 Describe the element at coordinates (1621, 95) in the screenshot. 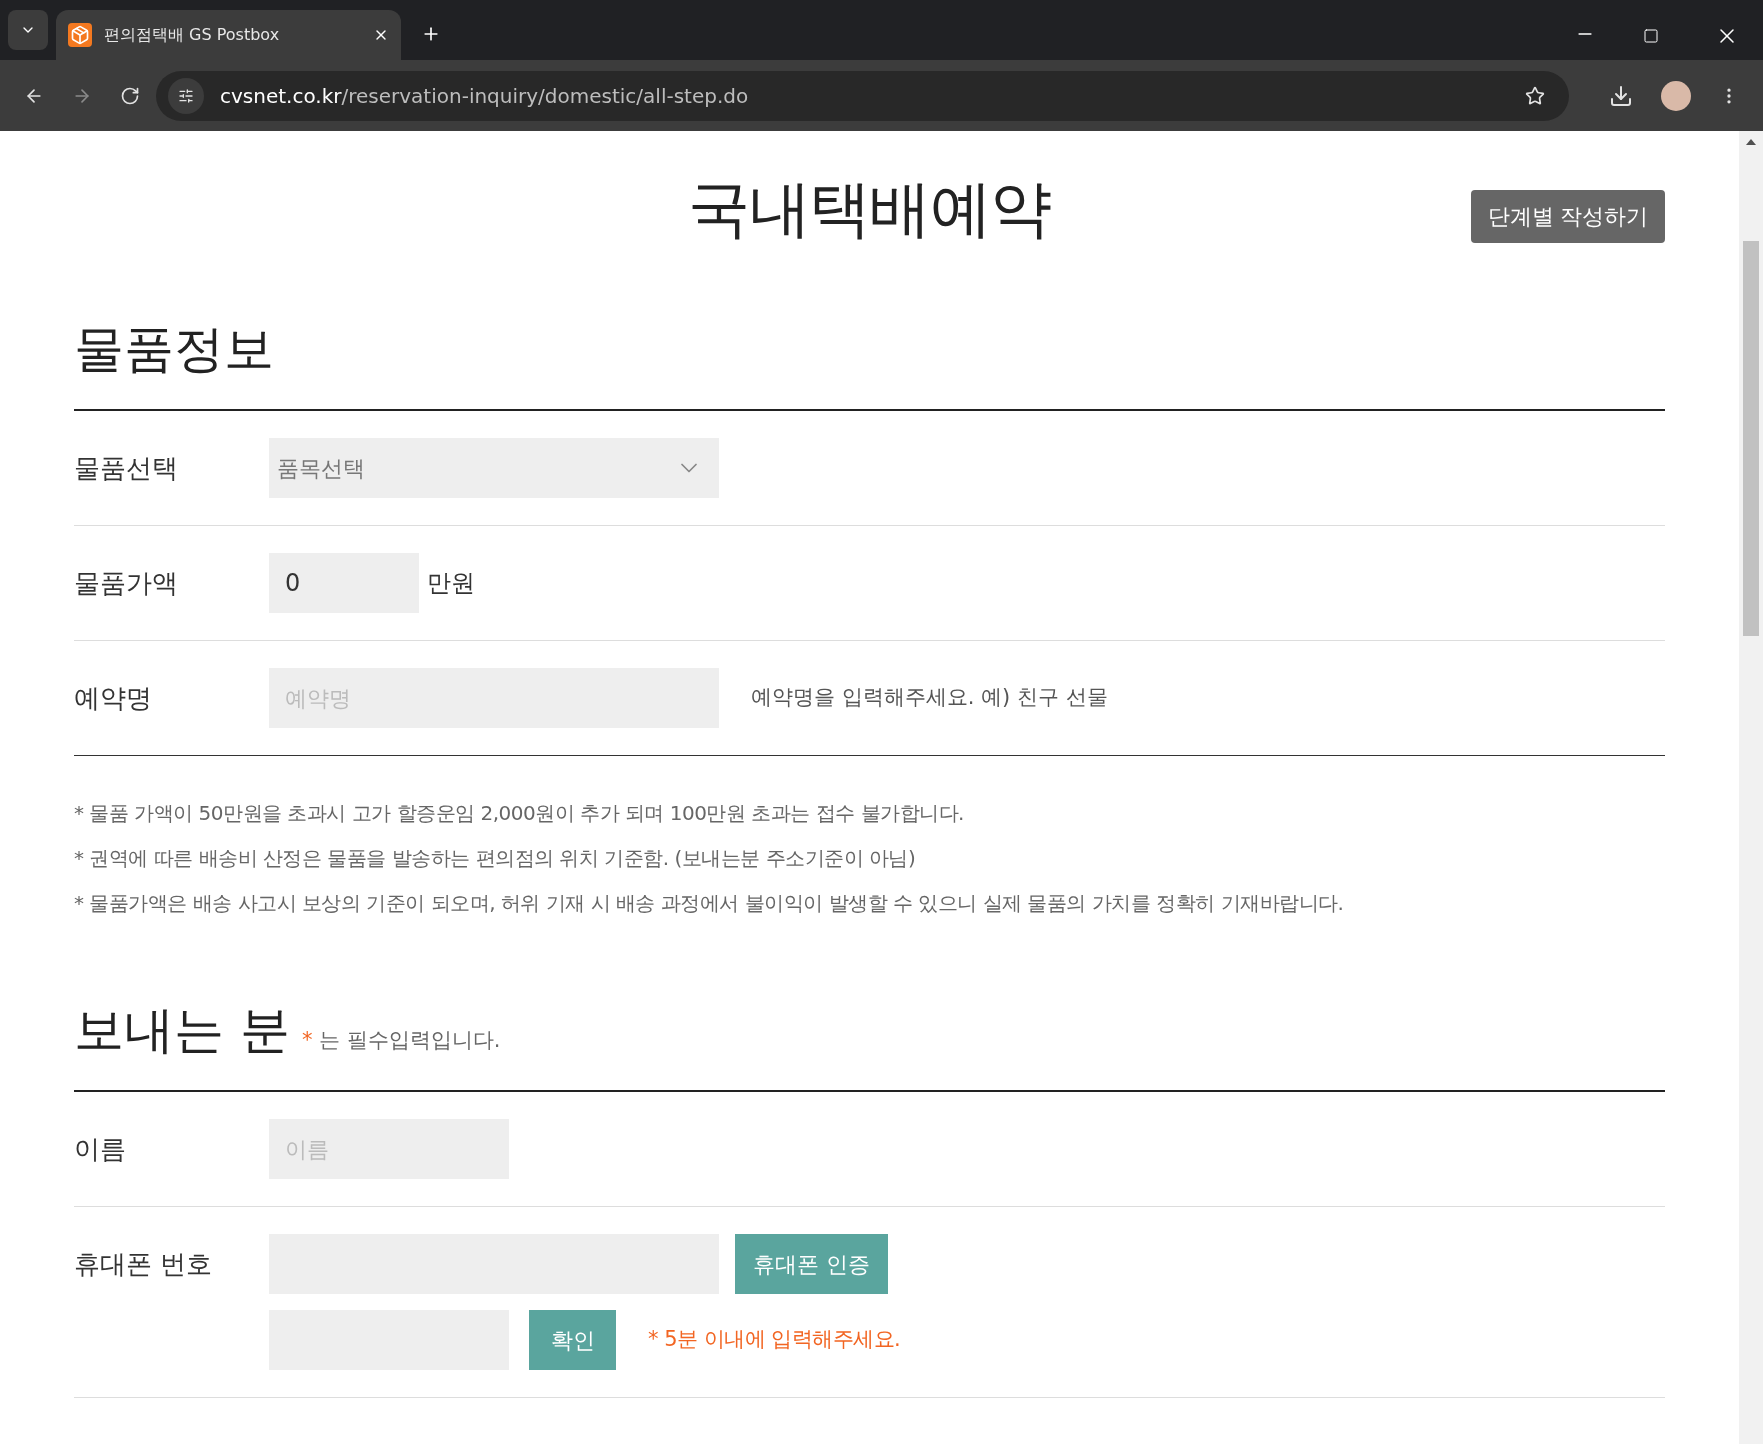

I see `download-icon` at that location.